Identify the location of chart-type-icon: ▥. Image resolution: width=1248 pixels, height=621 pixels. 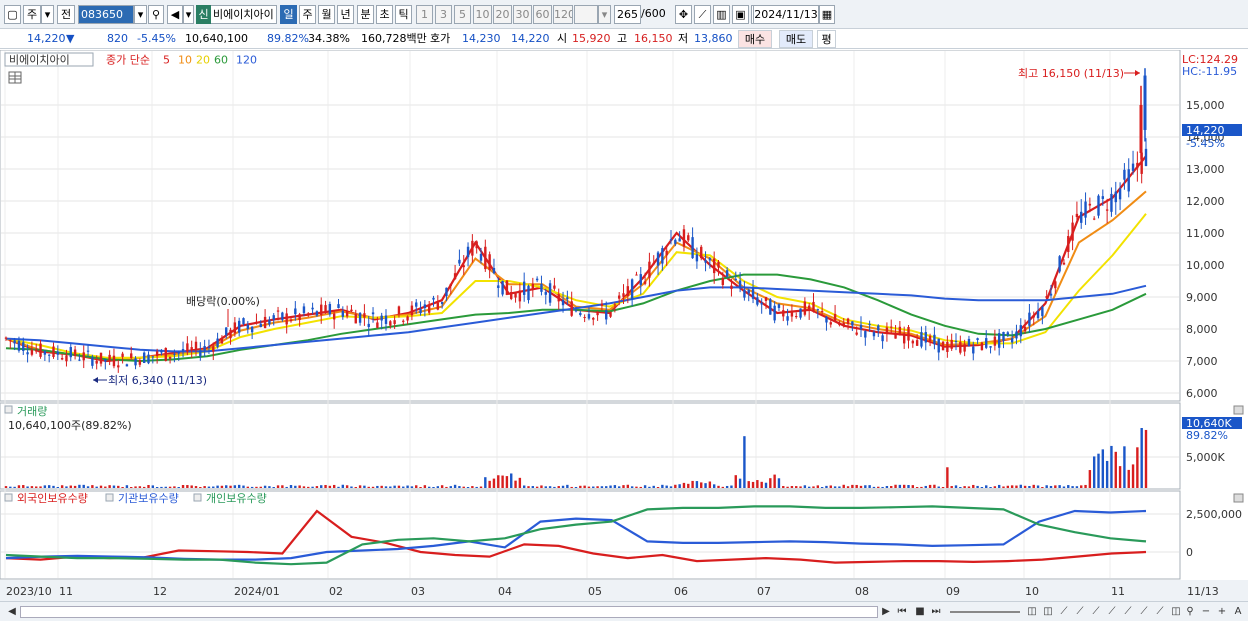
(721, 14).